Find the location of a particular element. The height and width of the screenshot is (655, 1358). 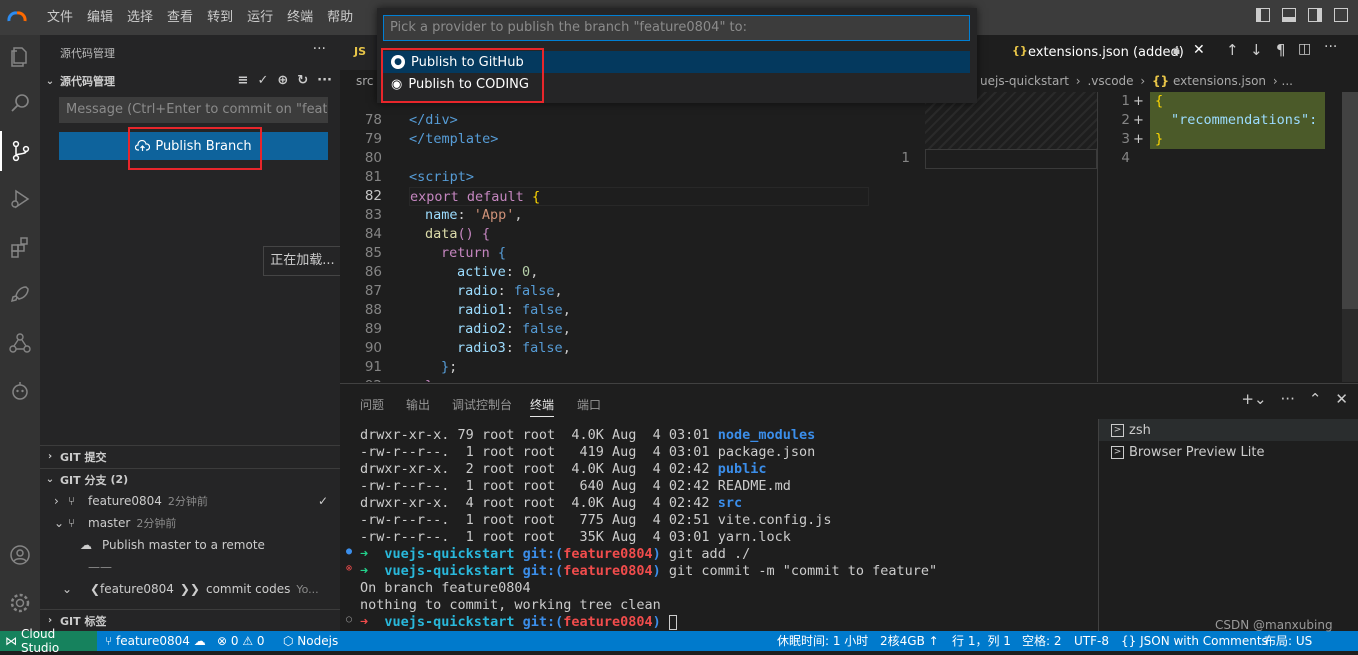

menu-help: 帮助 is located at coordinates (340, 17).